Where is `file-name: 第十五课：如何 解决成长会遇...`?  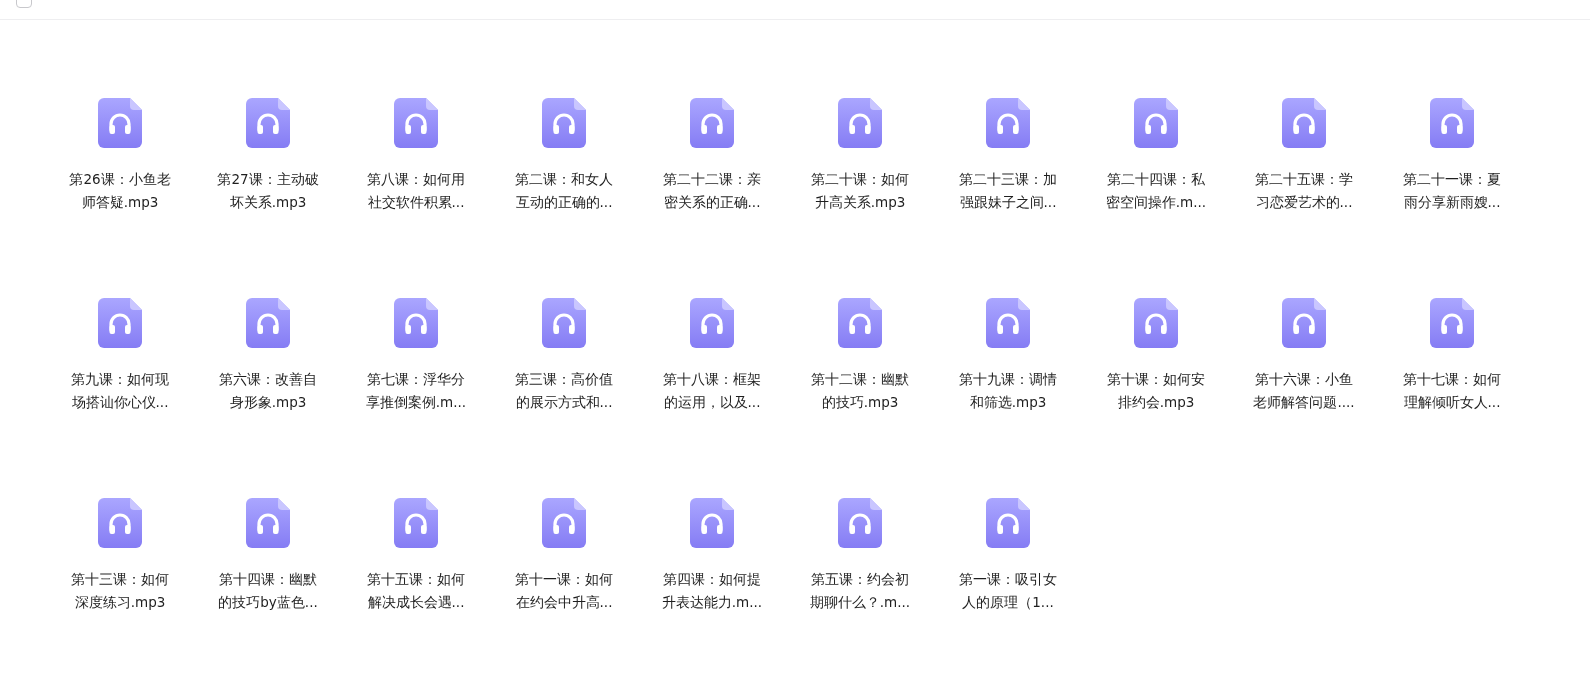 file-name: 第十五课：如何 解决成长会遇... is located at coordinates (416, 591).